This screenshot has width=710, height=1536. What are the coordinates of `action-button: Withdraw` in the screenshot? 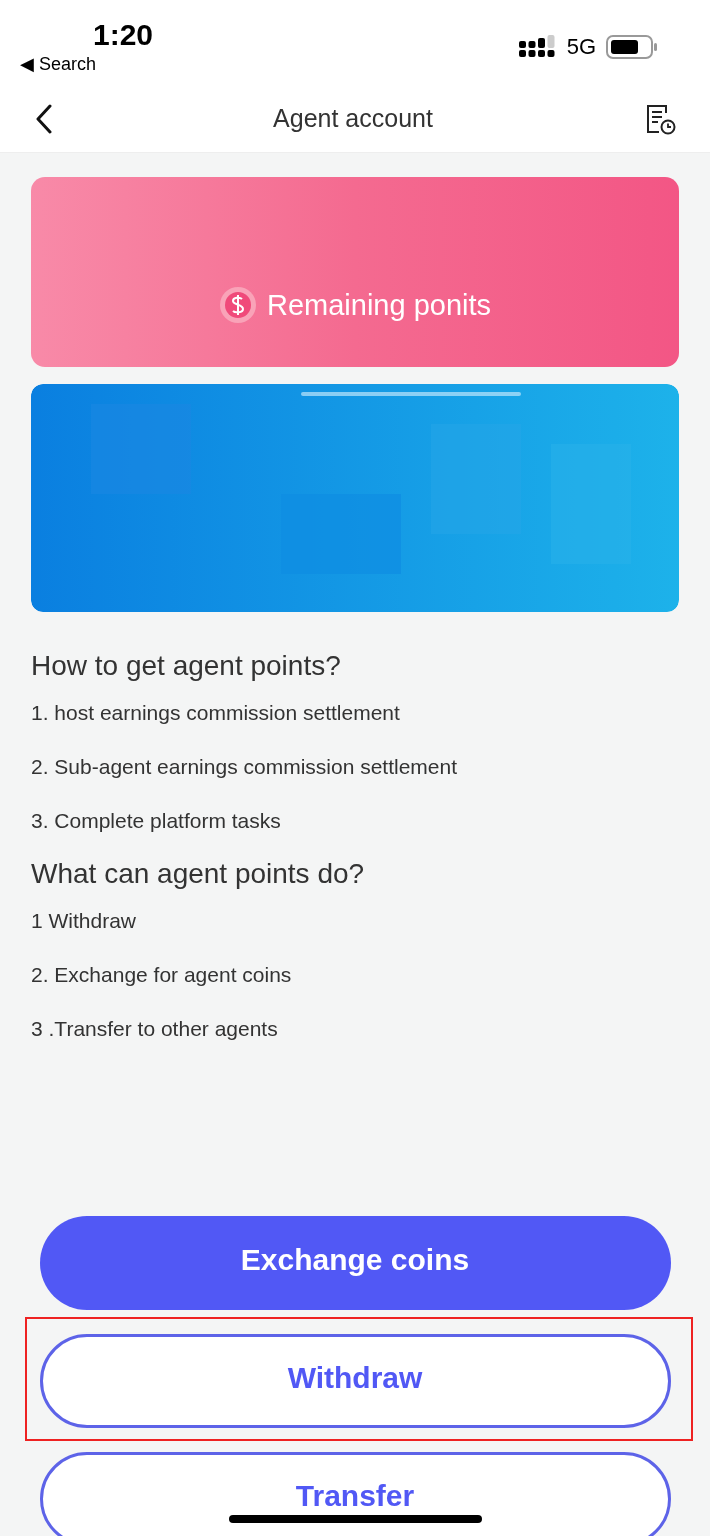 It's located at (355, 1381).